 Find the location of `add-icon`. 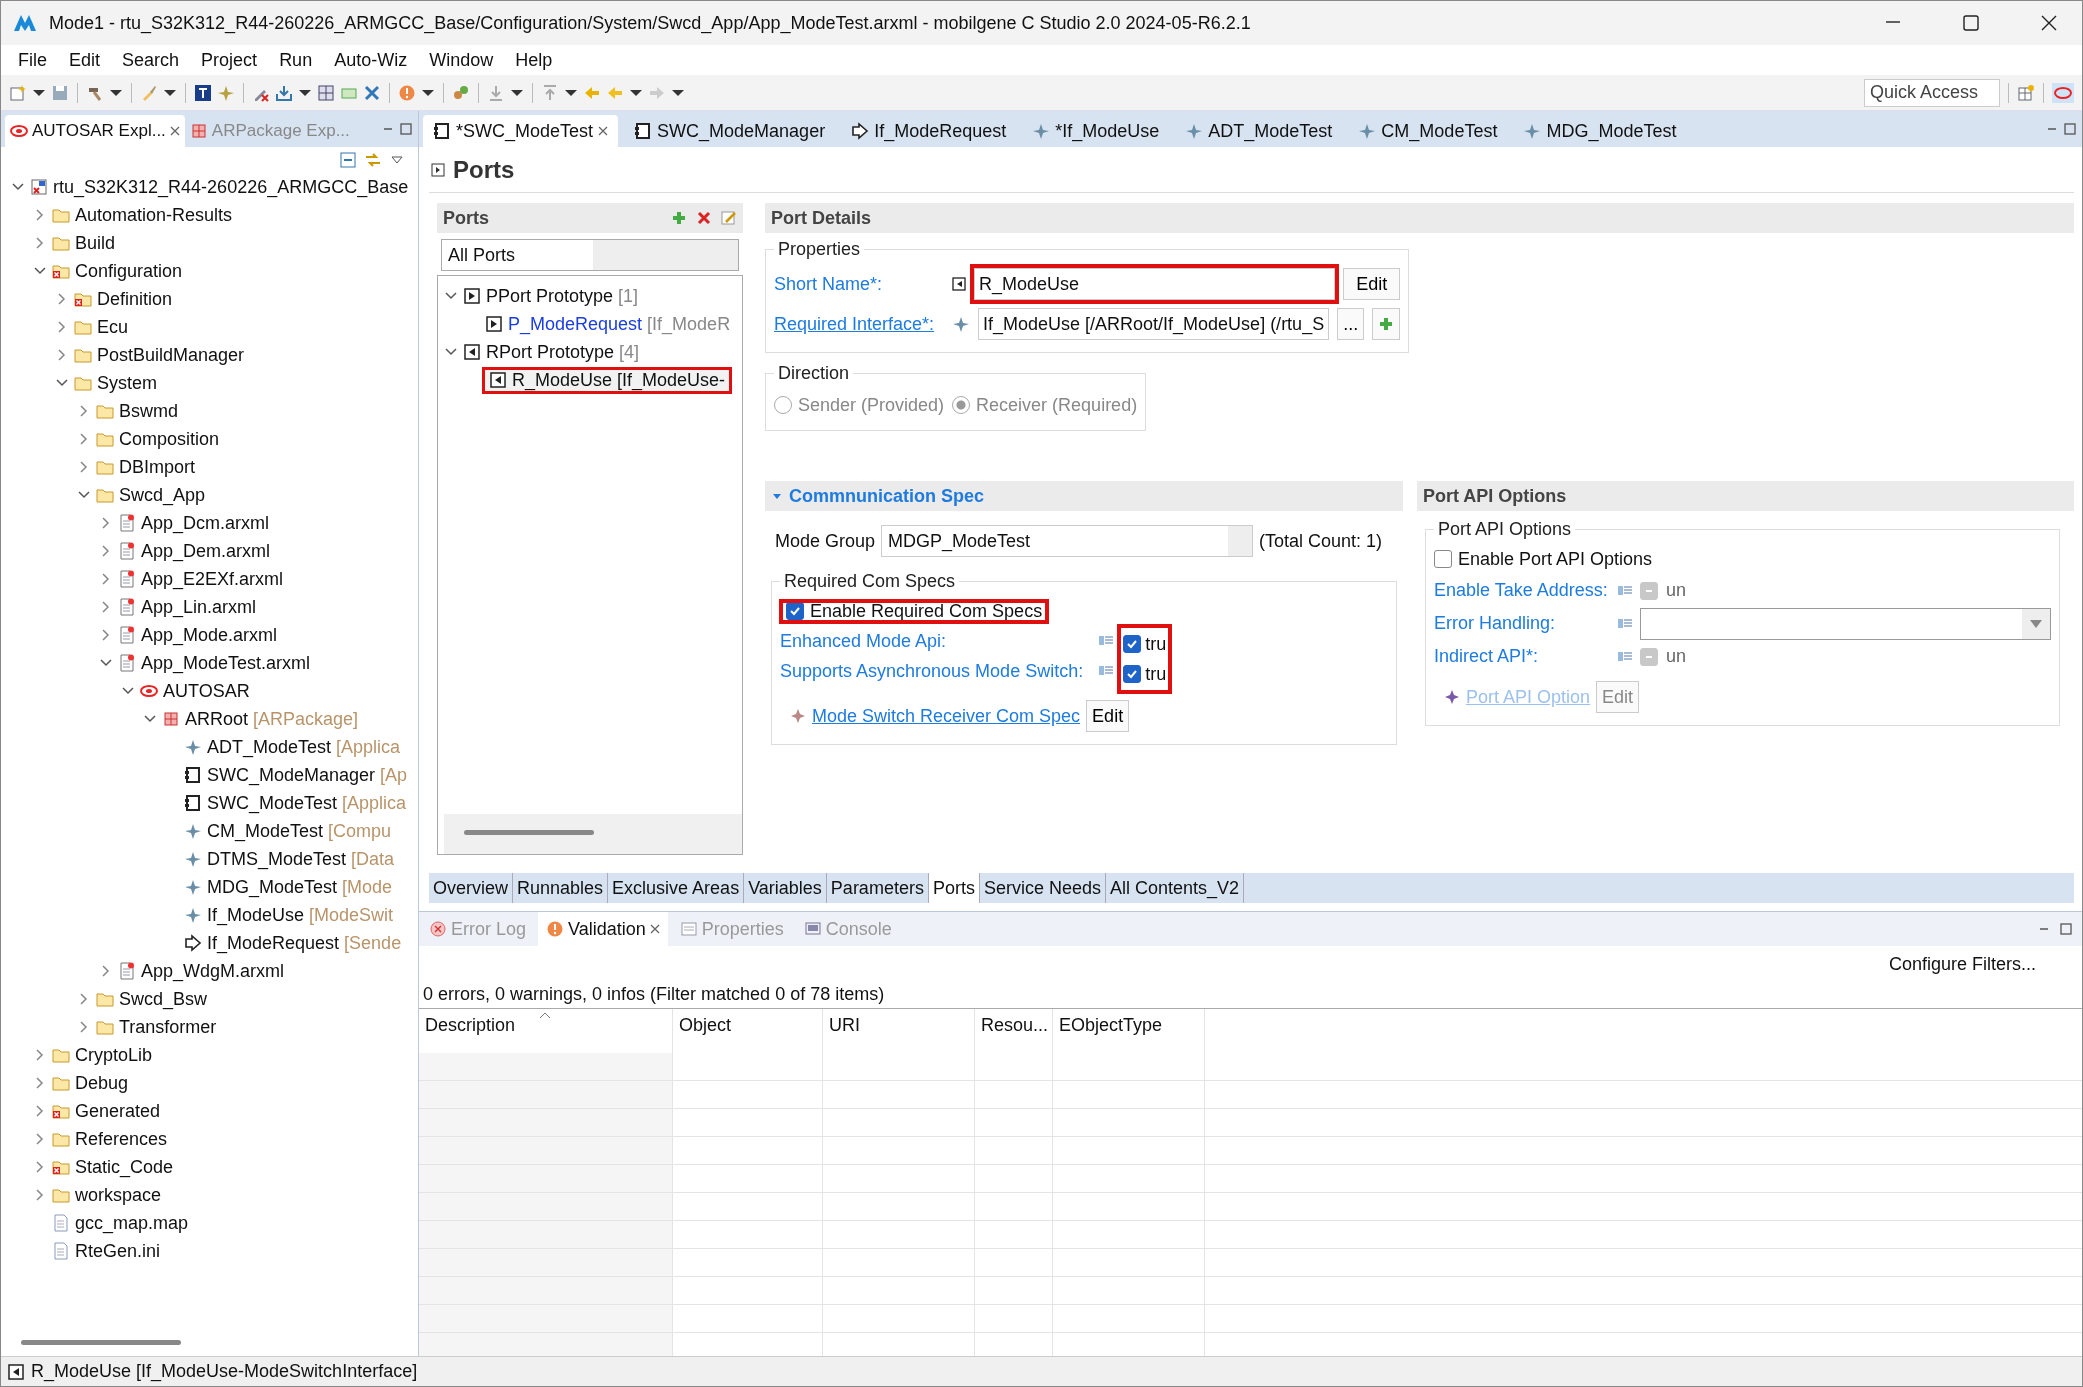

add-icon is located at coordinates (679, 218).